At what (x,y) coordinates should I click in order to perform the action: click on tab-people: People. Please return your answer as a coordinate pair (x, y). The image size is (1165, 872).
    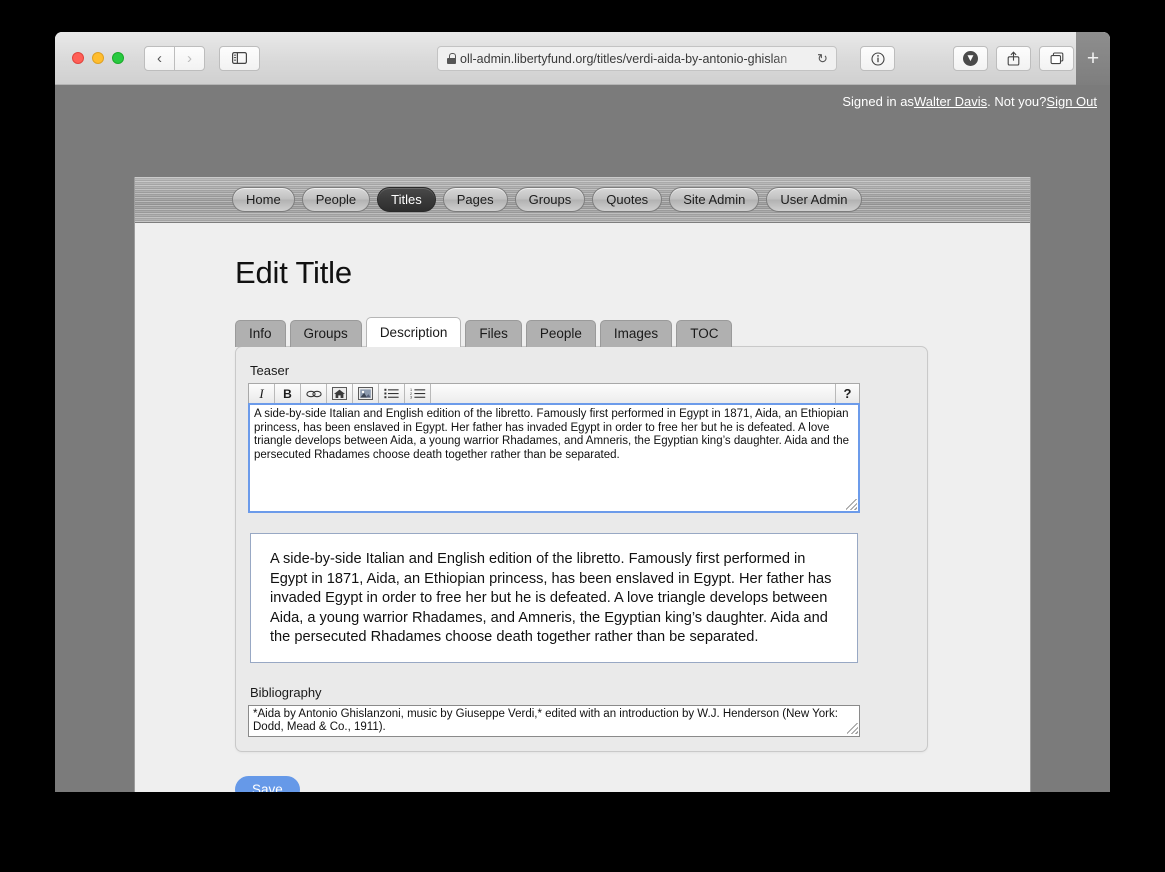
    Looking at the image, I should click on (560, 334).